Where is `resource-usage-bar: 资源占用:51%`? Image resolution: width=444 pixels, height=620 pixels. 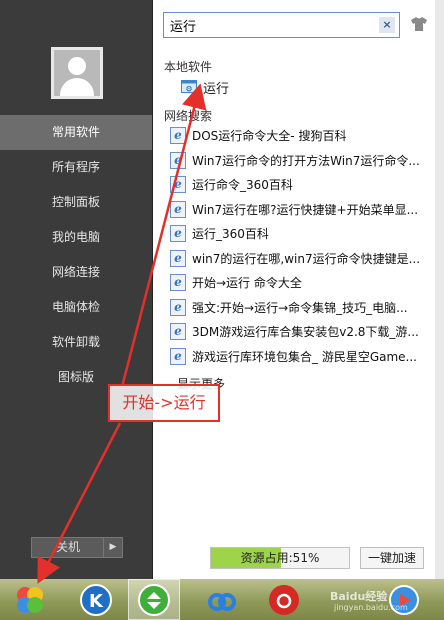 resource-usage-bar: 资源占用:51% is located at coordinates (280, 558).